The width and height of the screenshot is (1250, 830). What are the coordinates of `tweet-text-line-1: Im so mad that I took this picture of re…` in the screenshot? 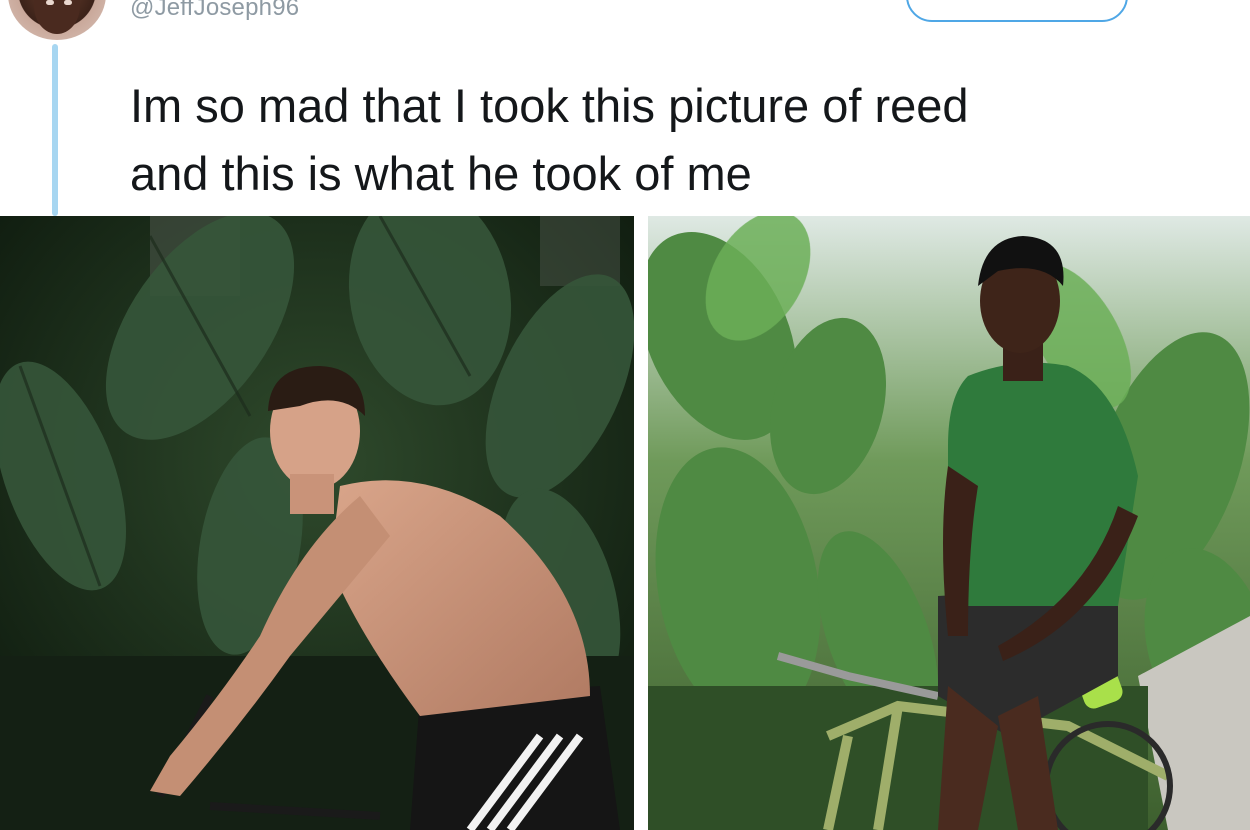 It's located at (549, 105).